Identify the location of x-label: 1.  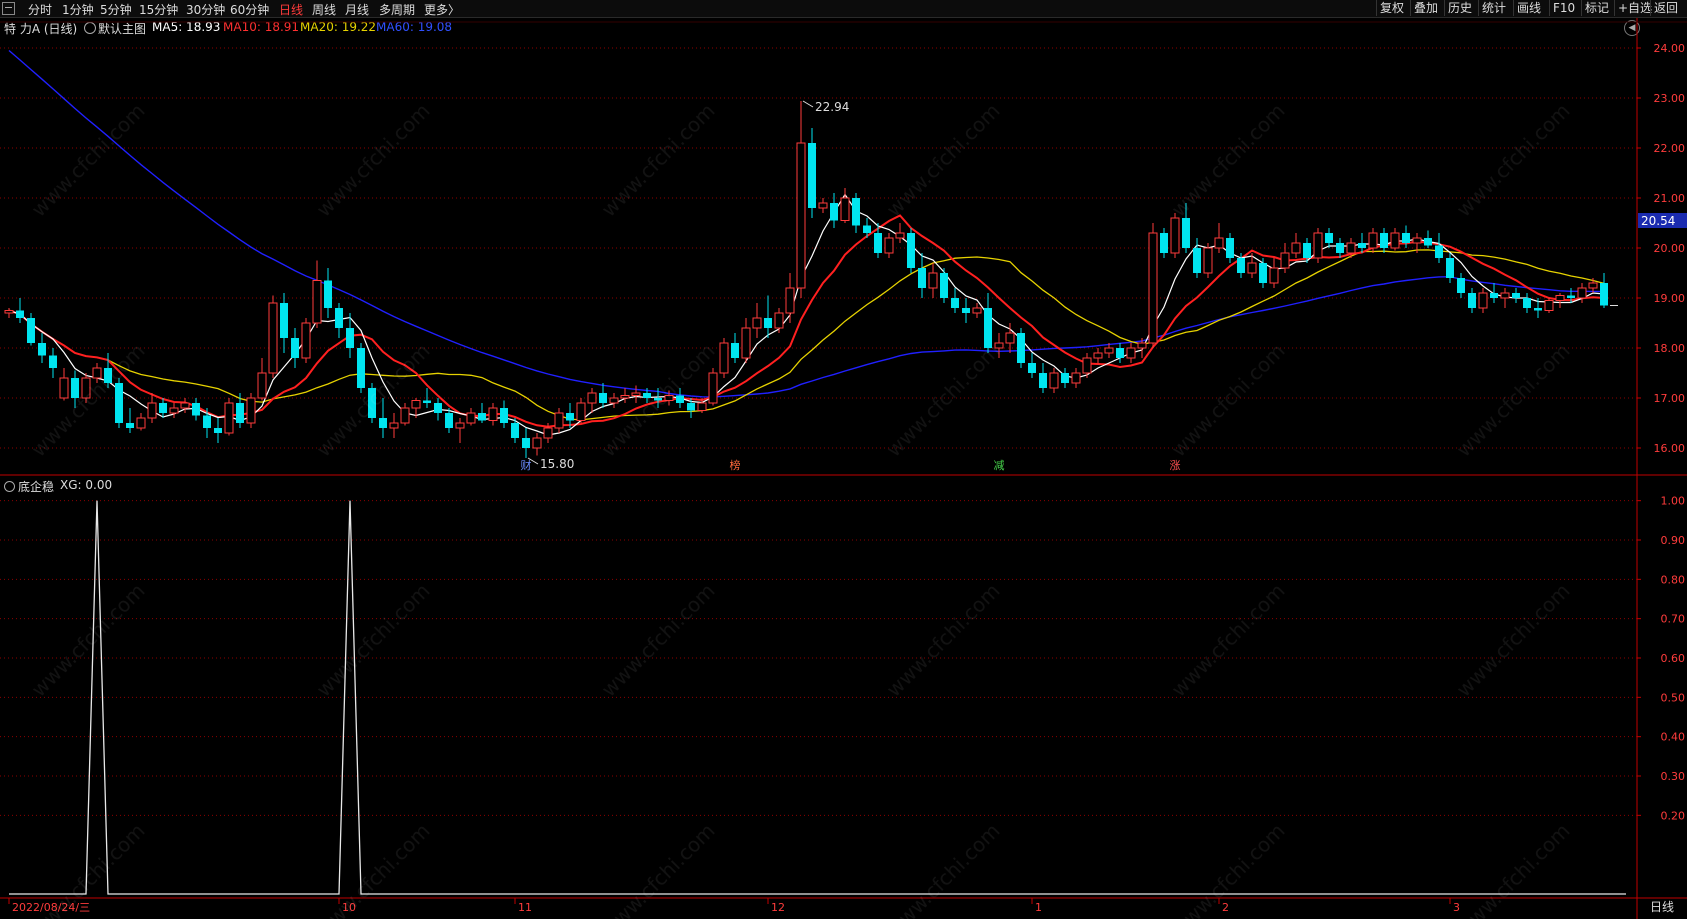
(1038, 907).